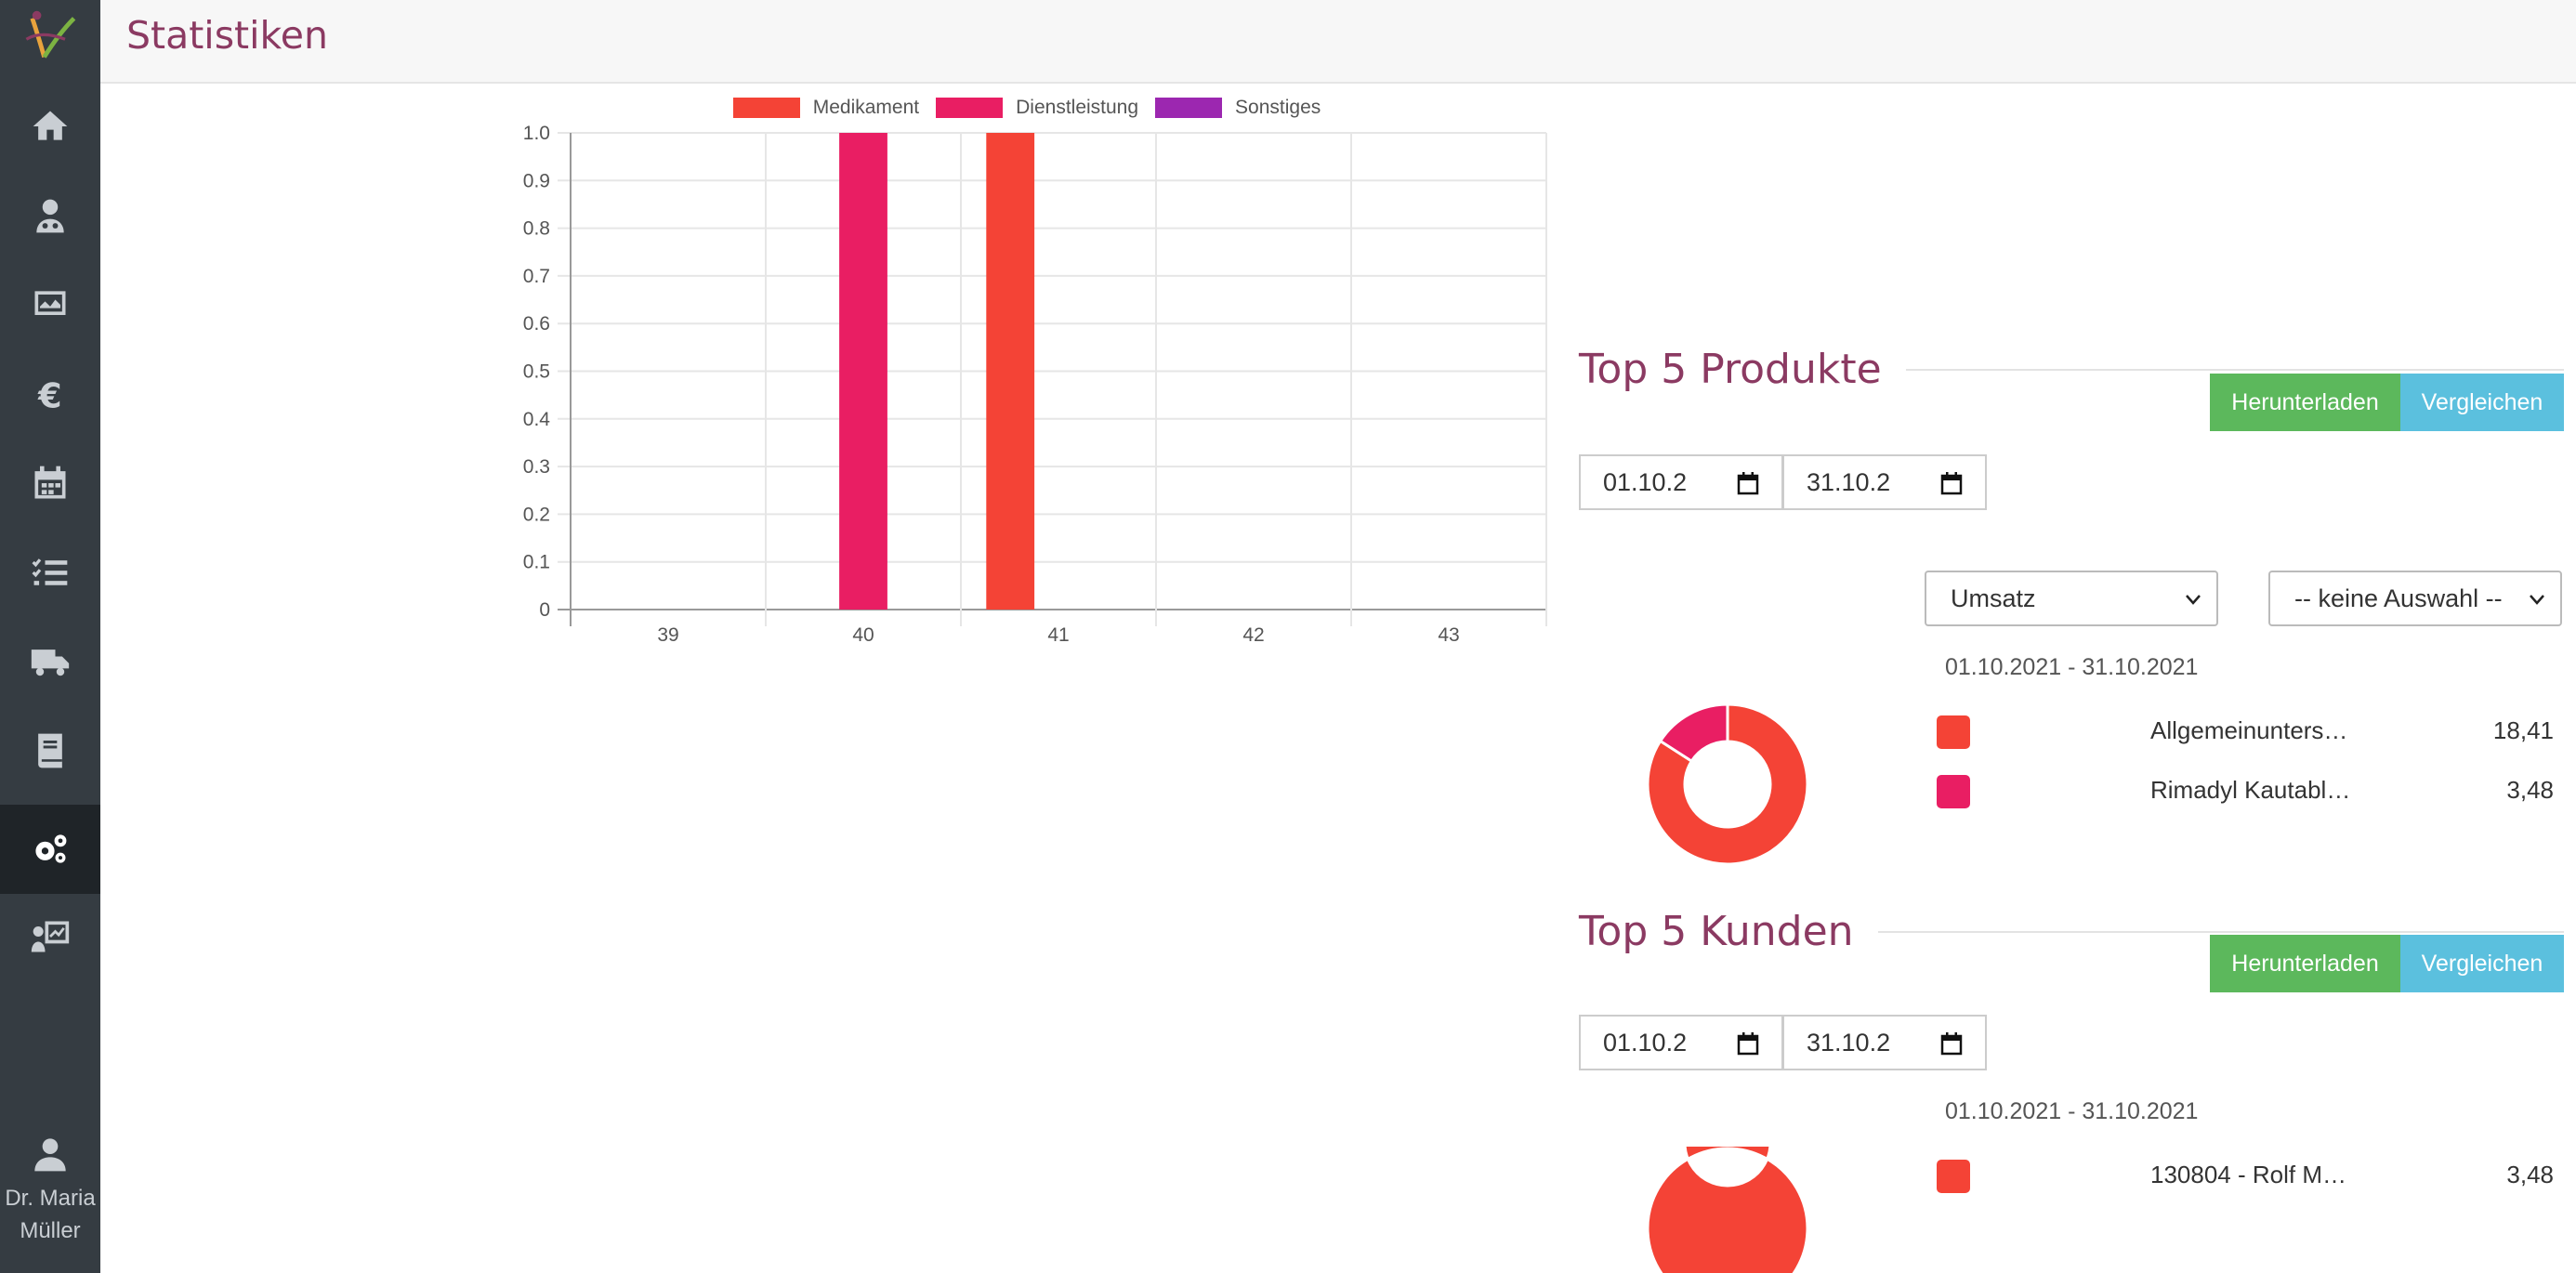 Image resolution: width=2576 pixels, height=1273 pixels. What do you see at coordinates (863, 635) in the screenshot?
I see `x-tick-label: 40` at bounding box center [863, 635].